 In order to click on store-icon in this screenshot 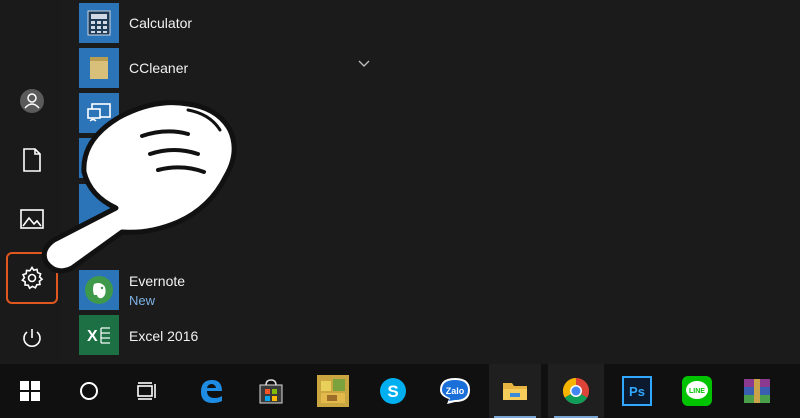, I will do `click(271, 391)`.